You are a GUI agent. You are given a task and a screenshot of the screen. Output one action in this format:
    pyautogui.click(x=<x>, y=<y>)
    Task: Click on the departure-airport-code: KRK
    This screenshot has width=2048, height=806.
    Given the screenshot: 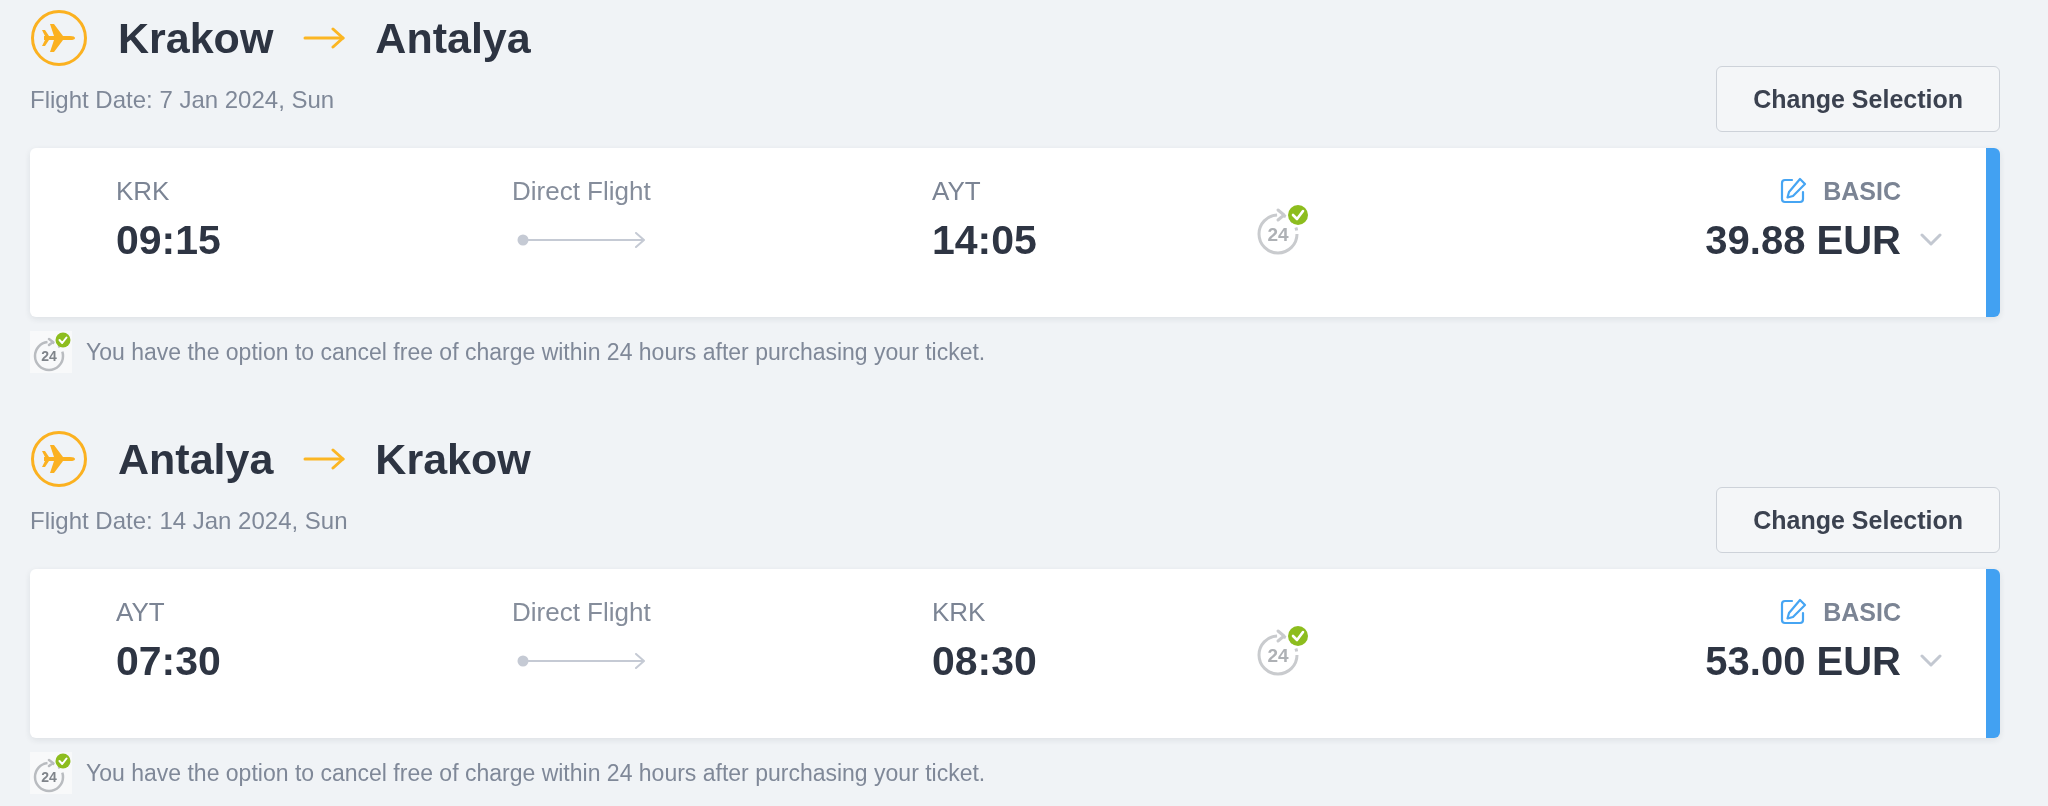 What is the action you would take?
    pyautogui.click(x=143, y=191)
    